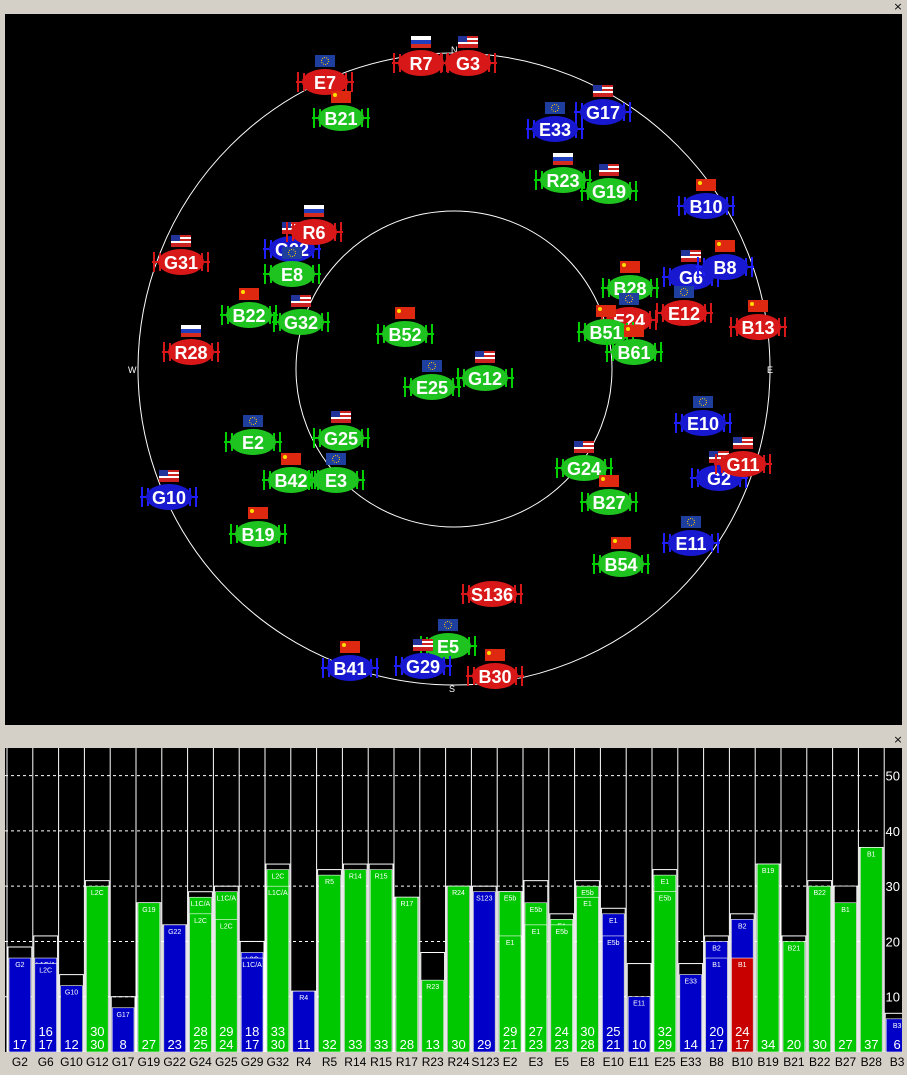 Image resolution: width=907 pixels, height=1075 pixels. I want to click on snr-bar-r4: R4 11, so click(303, 900).